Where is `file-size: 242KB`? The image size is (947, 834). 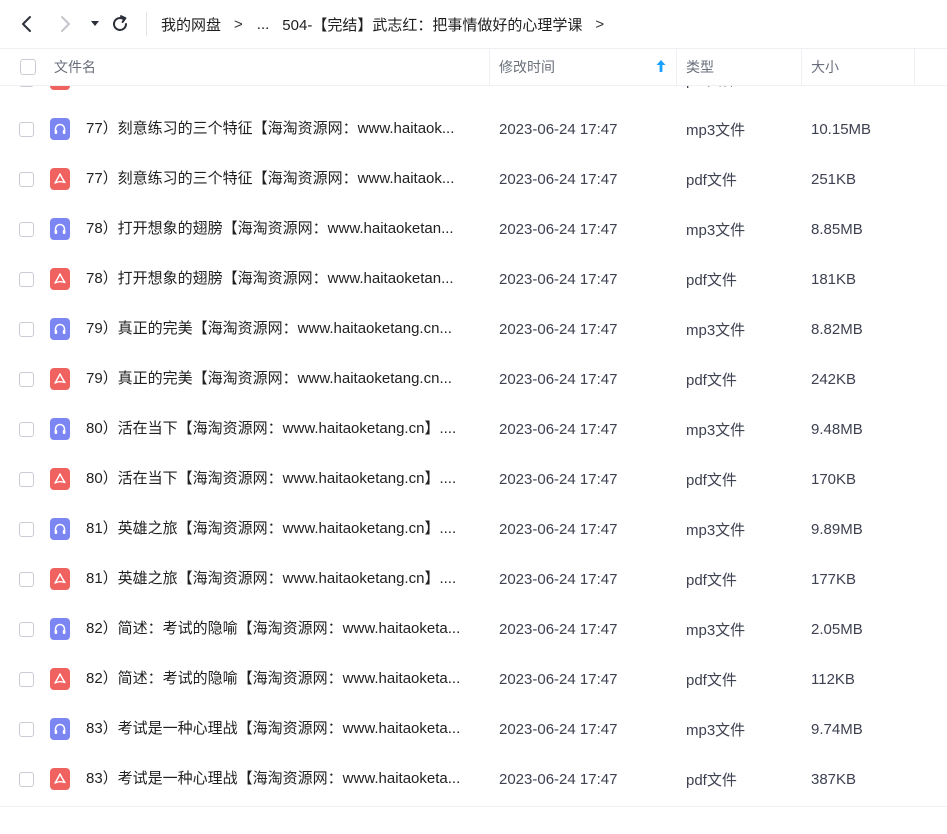 file-size: 242KB is located at coordinates (834, 379).